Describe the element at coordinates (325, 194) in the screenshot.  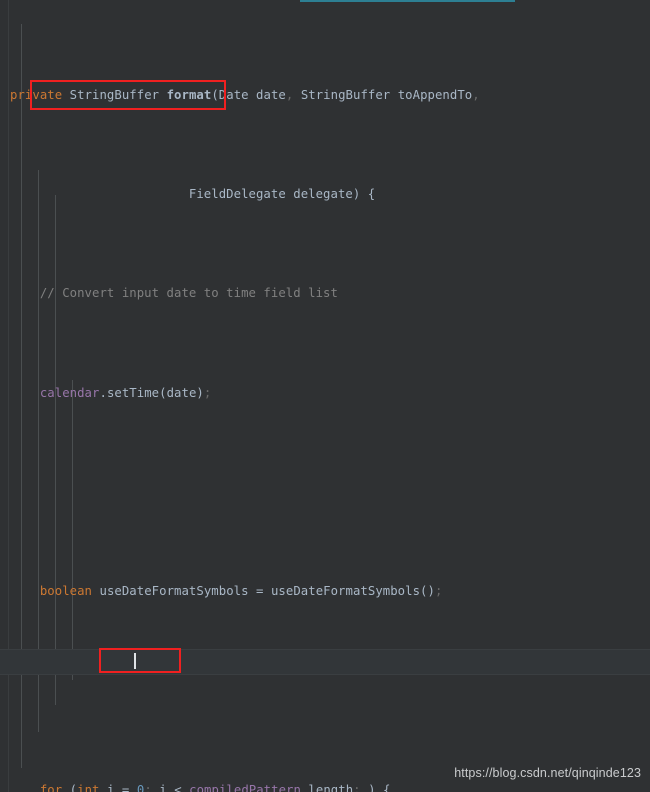
I see `code-line-2: FieldDelegate delegate) {` at that location.